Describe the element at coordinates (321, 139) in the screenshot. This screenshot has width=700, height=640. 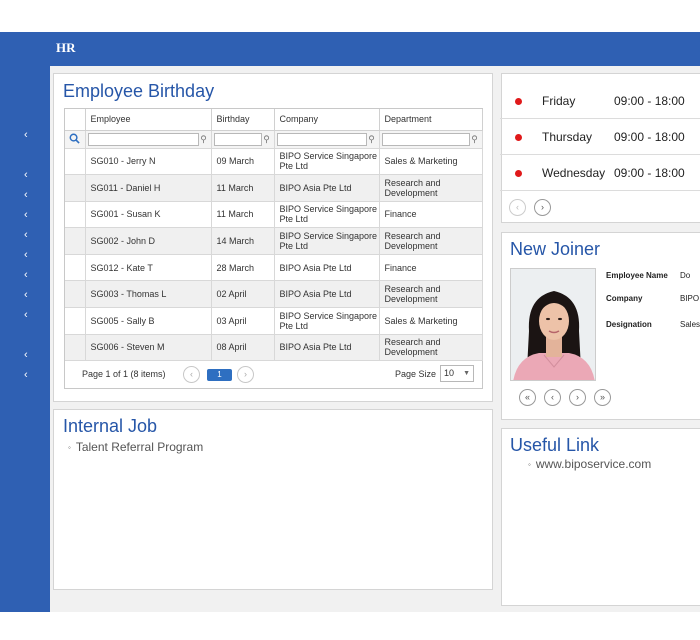
I see `company-filter-input` at that location.